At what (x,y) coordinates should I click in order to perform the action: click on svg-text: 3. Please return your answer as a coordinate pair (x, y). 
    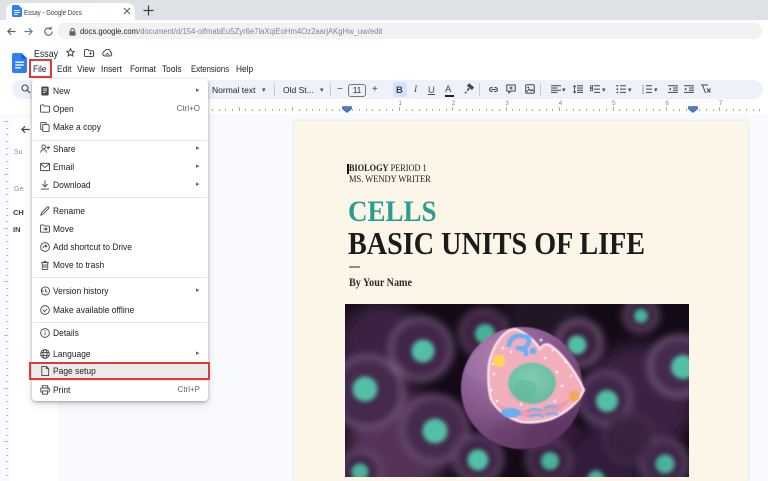
    Looking at the image, I should click on (643, 92).